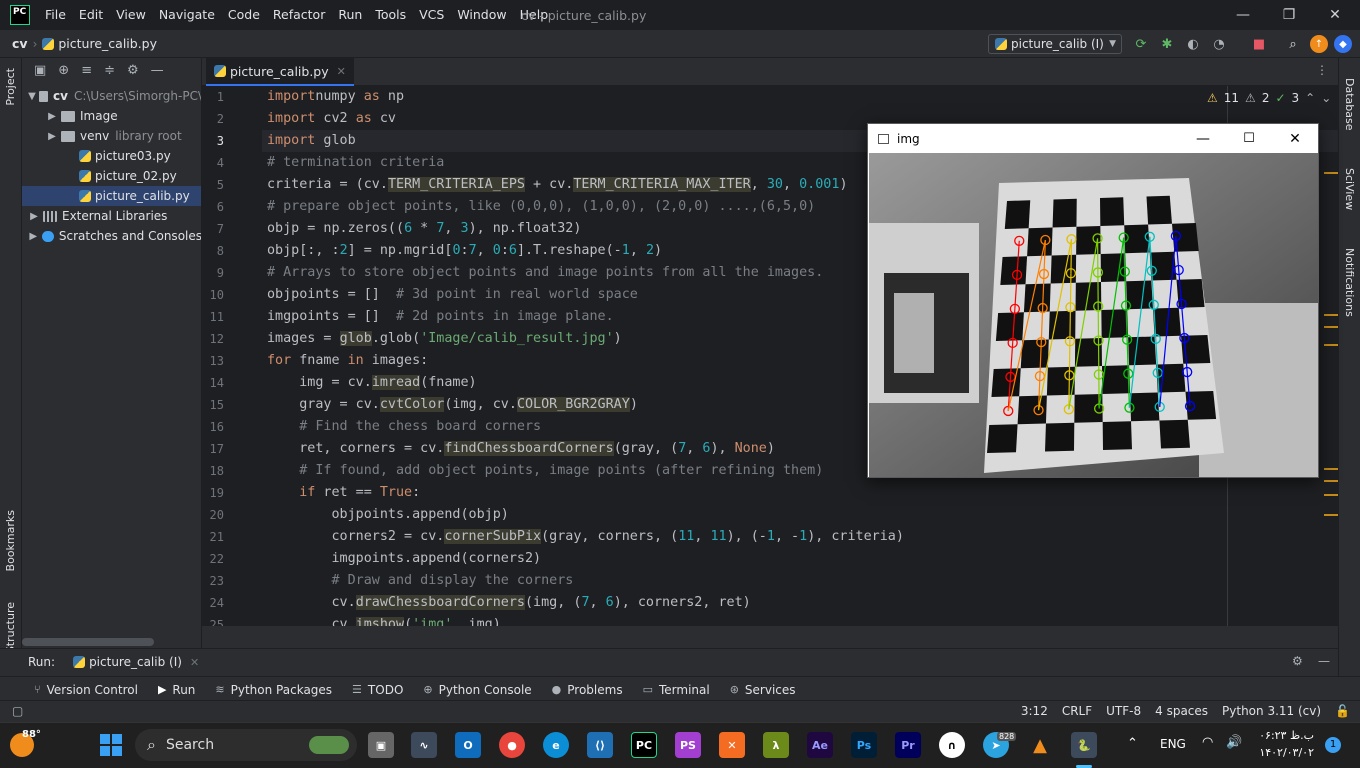  I want to click on breadcrumb-file: picture_calib.py, so click(107, 43).